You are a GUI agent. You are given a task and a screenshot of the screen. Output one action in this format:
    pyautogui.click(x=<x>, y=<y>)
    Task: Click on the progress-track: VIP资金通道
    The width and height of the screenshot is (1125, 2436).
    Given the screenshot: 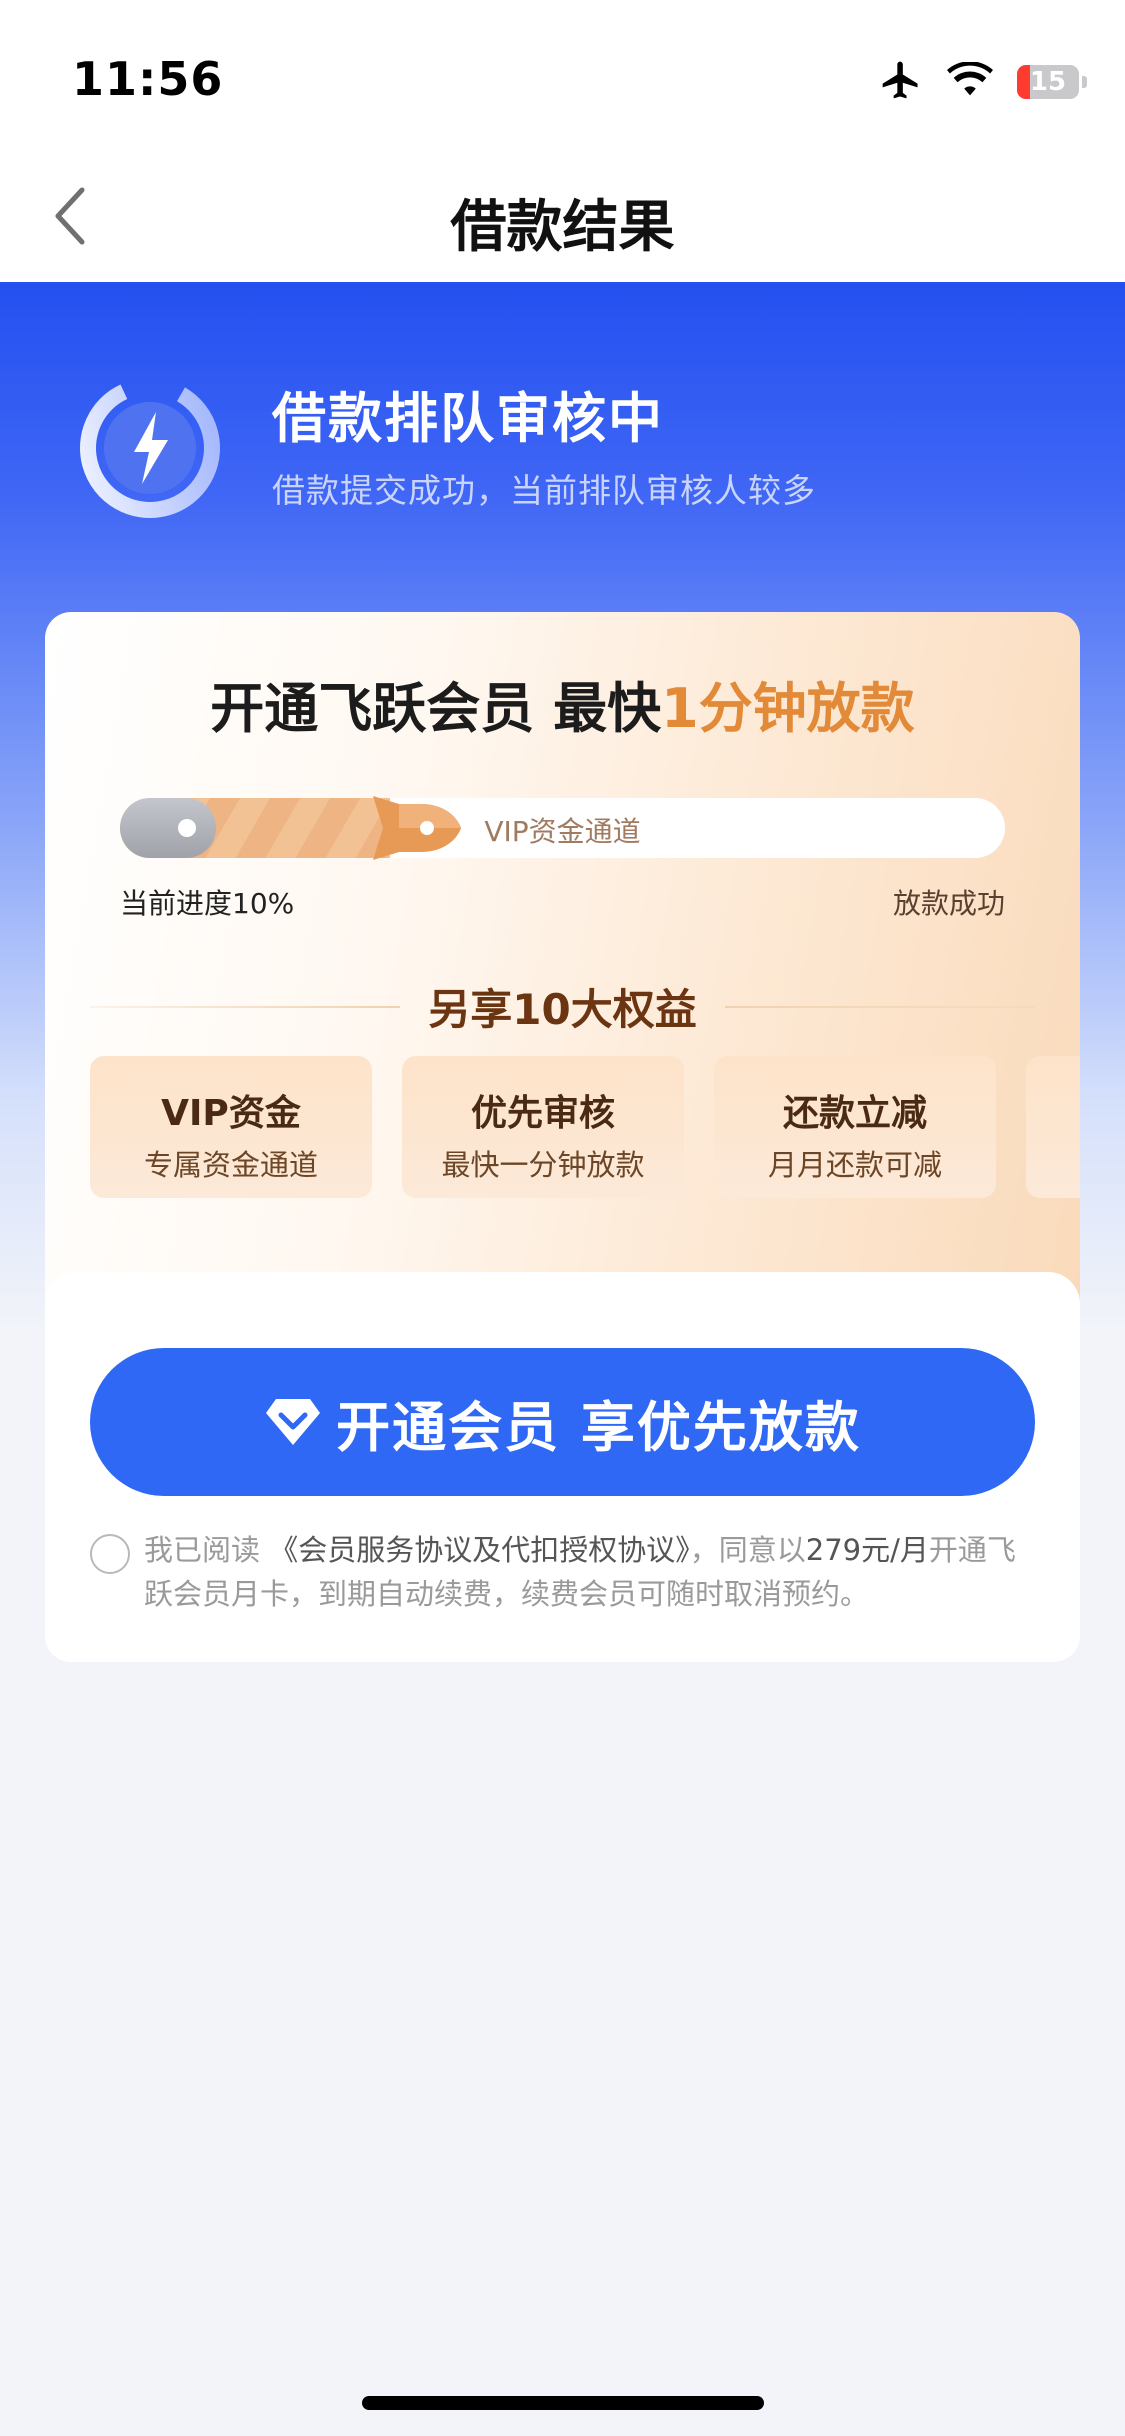 What is the action you would take?
    pyautogui.click(x=562, y=828)
    